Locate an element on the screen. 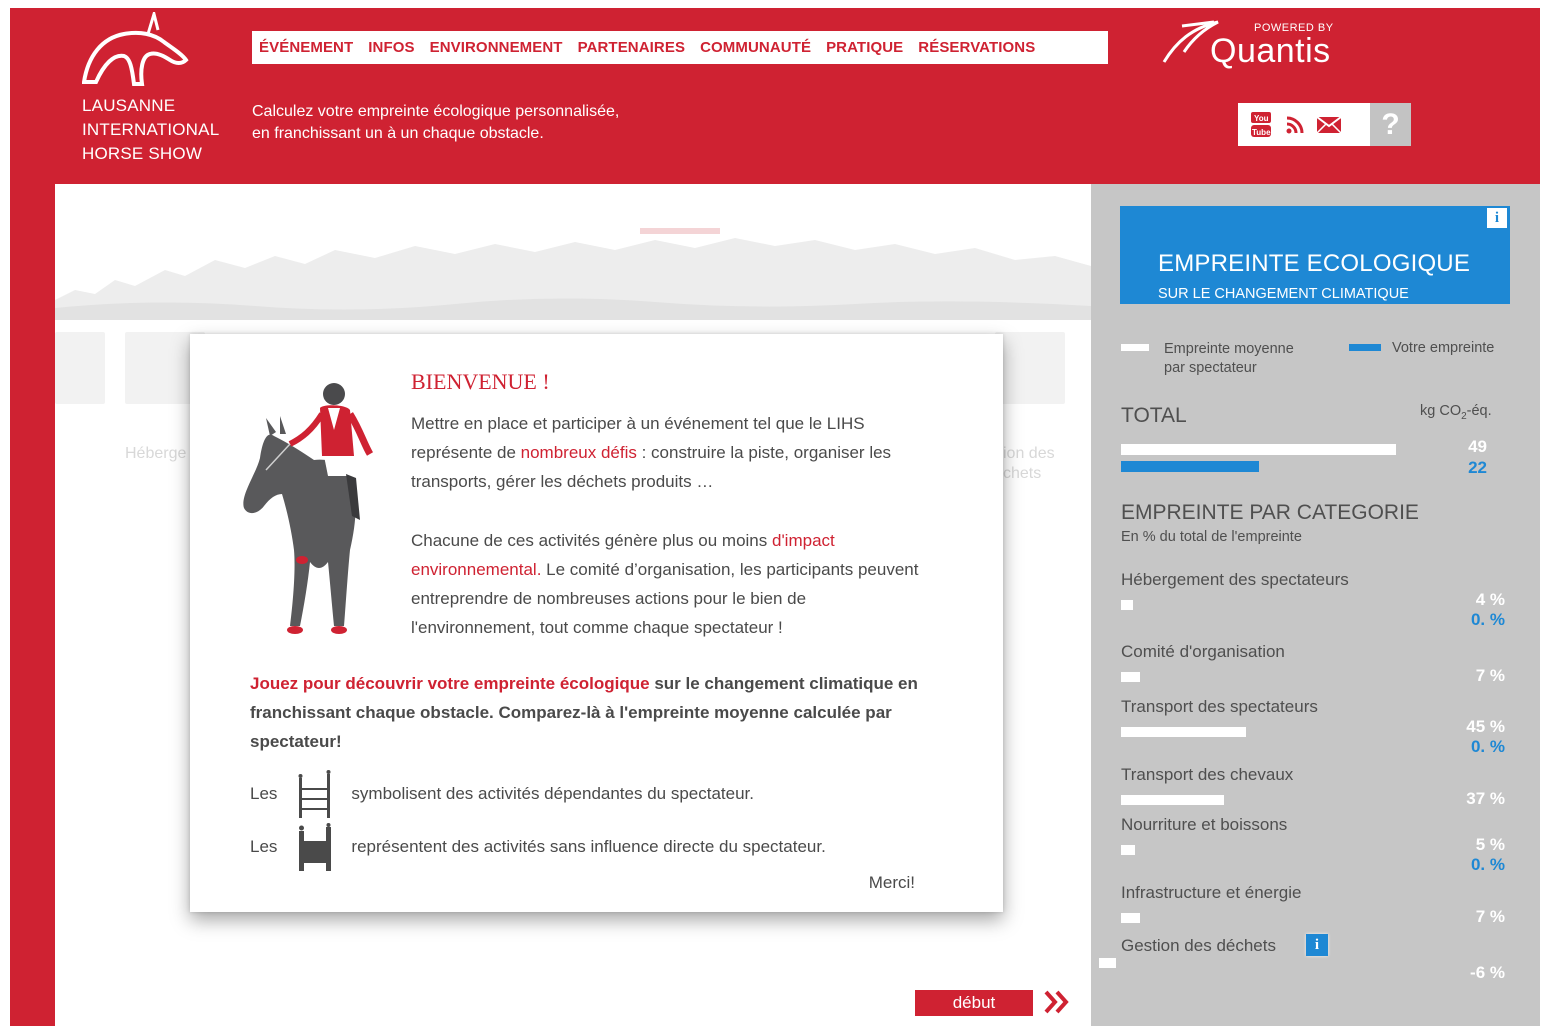 This screenshot has width=1542, height=1026. brand-name: LAUSANNE INTERNATIONAL HORSE SHOW is located at coordinates (150, 130).